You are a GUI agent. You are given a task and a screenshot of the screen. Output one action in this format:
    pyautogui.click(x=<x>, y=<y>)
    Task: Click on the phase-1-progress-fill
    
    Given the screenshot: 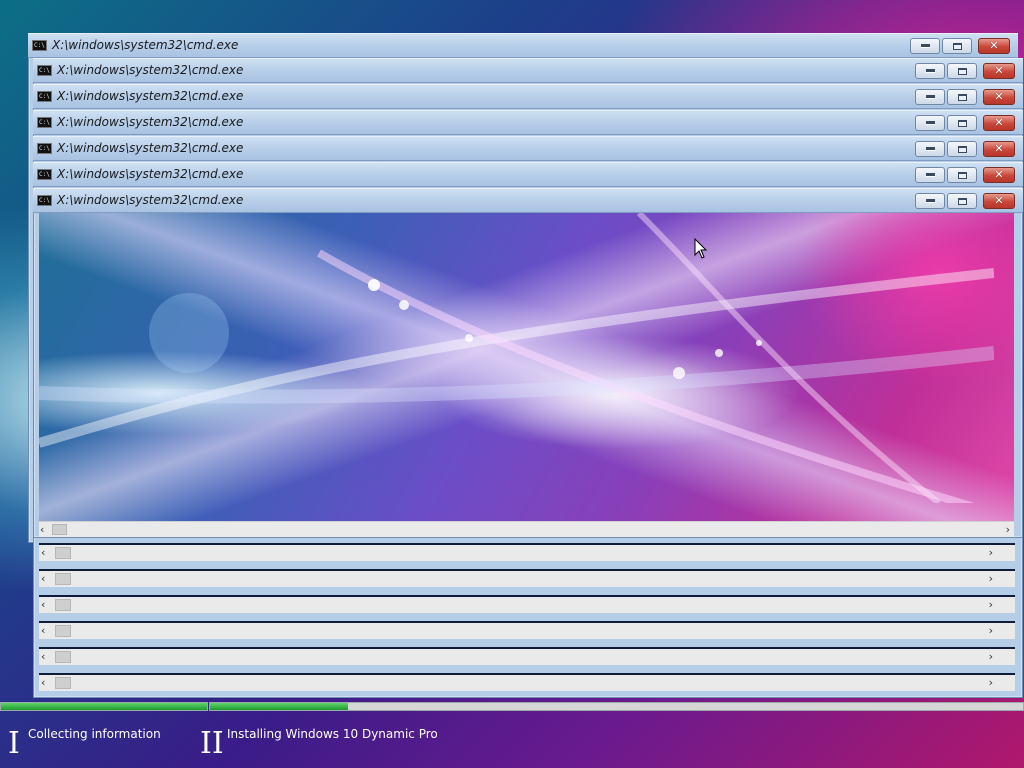 What is the action you would take?
    pyautogui.click(x=104, y=706)
    